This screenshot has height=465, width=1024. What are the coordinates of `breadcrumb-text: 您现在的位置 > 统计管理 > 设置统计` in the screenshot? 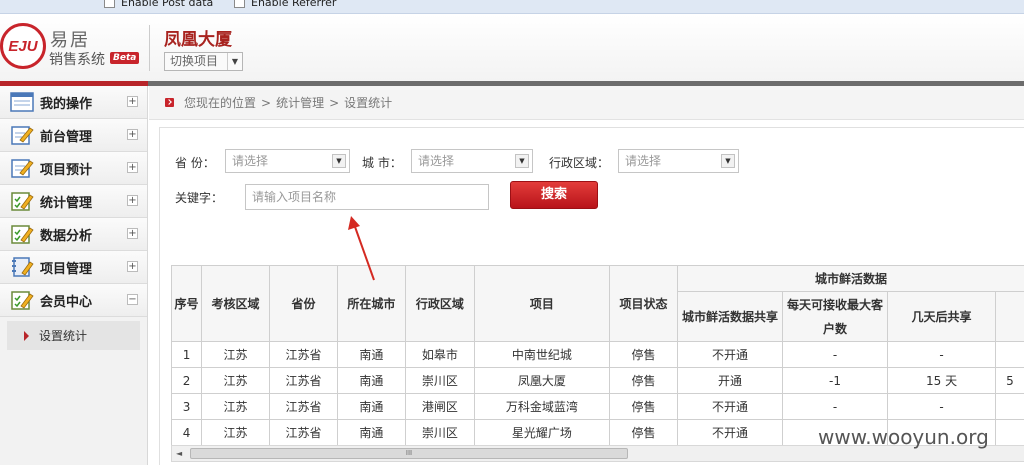 It's located at (288, 102).